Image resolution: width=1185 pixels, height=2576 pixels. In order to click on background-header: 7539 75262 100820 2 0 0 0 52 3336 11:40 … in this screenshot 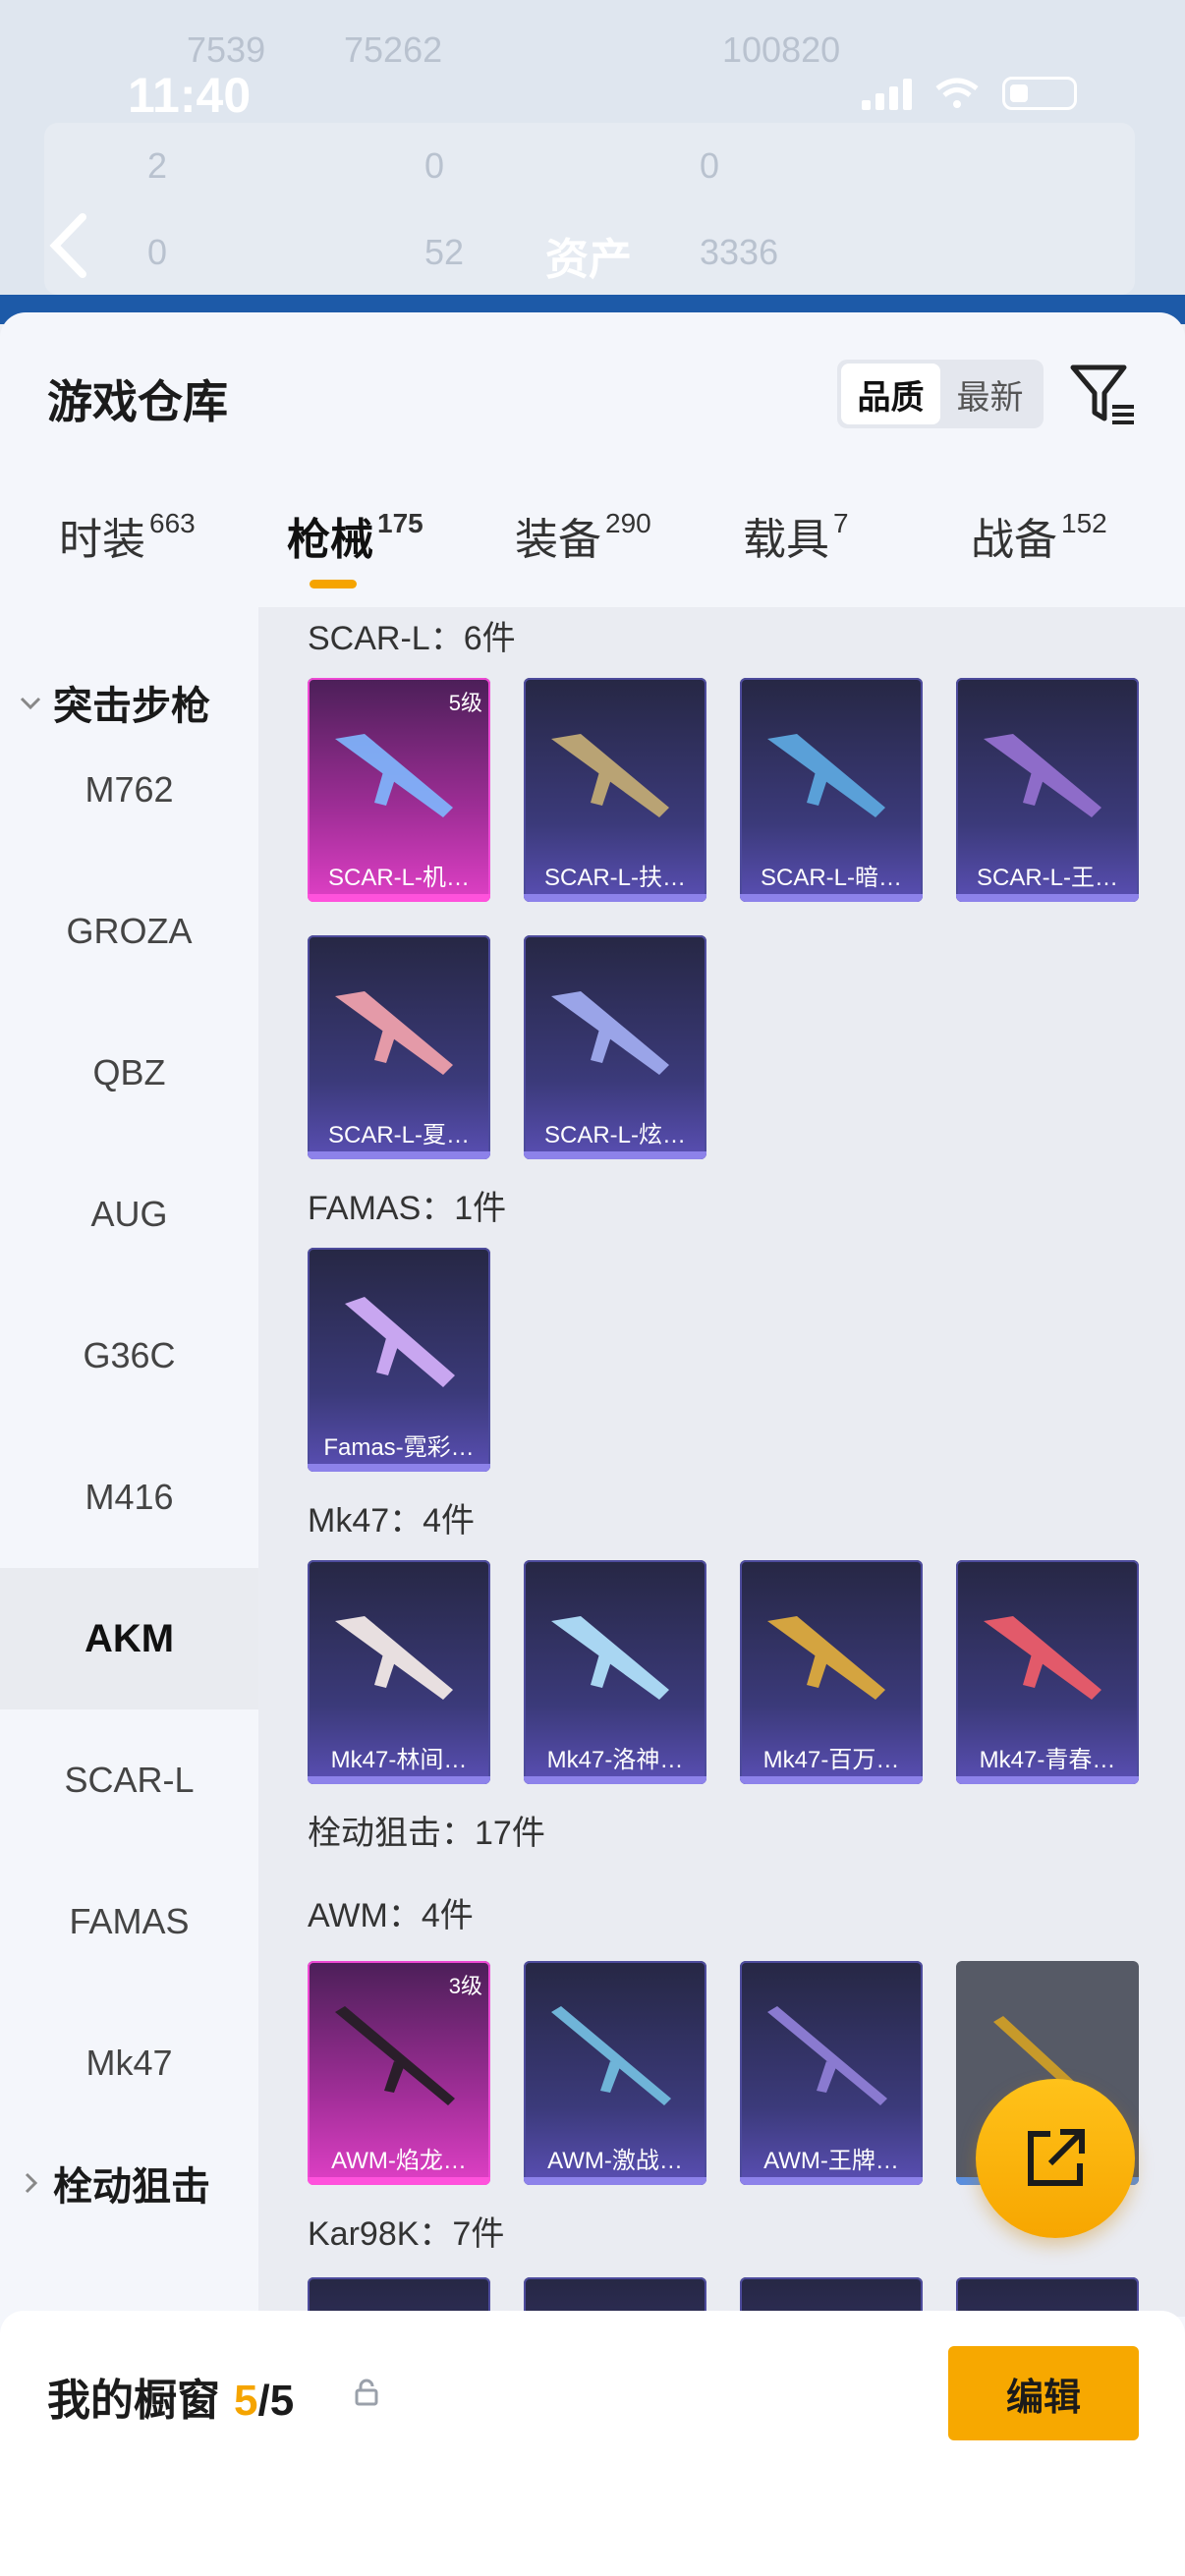, I will do `click(592, 162)`.